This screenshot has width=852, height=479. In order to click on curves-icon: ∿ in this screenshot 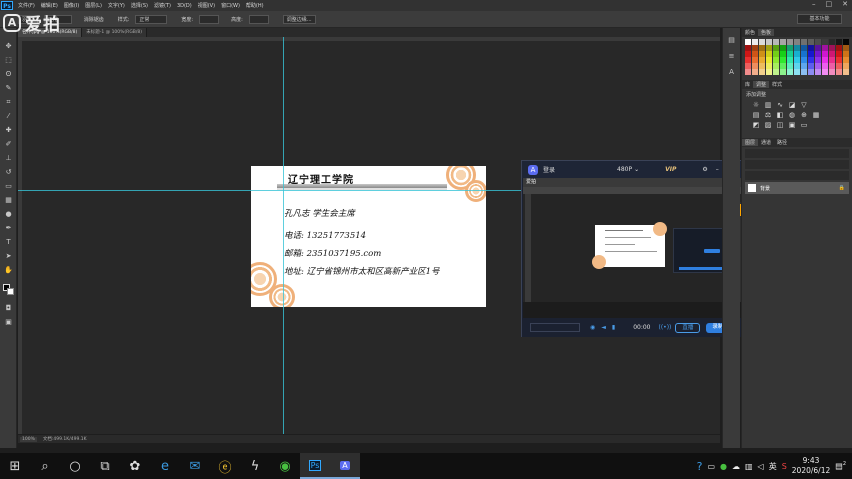, I will do `click(780, 105)`.